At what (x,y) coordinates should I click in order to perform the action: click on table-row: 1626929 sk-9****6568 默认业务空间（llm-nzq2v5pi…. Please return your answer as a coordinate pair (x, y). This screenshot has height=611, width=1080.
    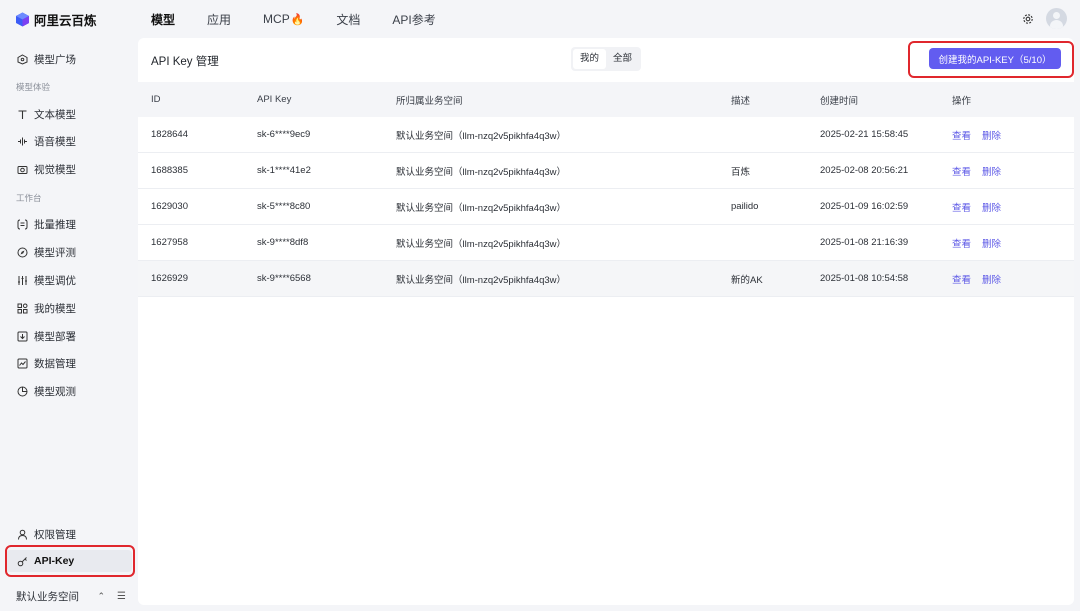
    Looking at the image, I should click on (606, 279).